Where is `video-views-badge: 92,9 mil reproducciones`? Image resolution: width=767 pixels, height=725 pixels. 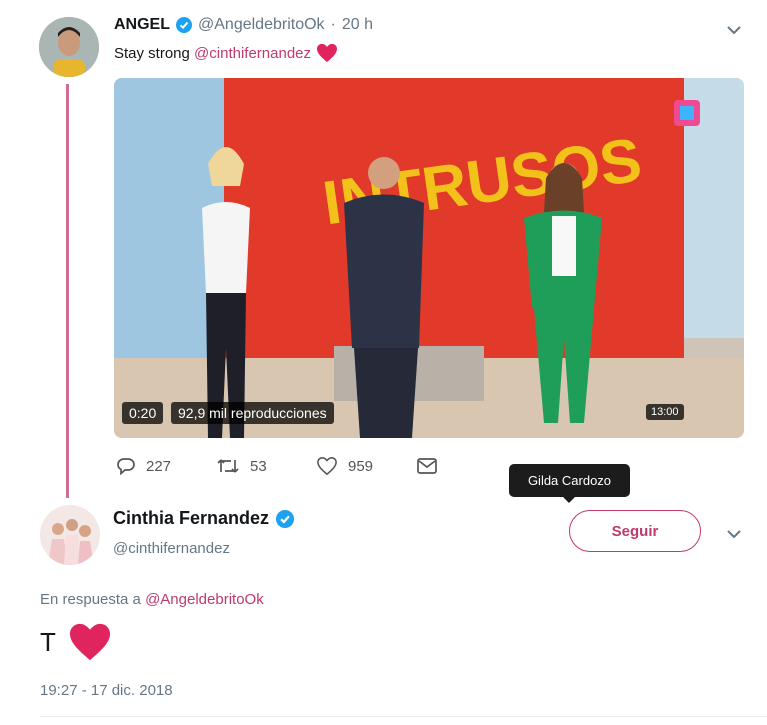 video-views-badge: 92,9 mil reproducciones is located at coordinates (252, 413).